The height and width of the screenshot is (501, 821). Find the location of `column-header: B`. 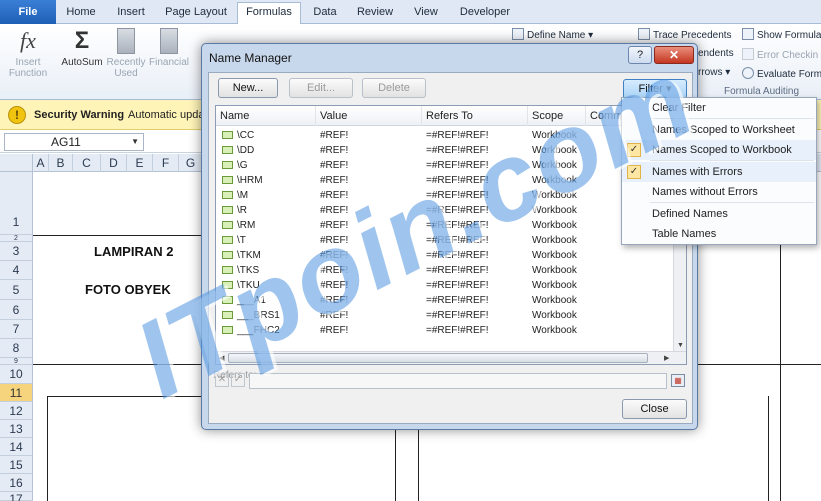

column-header: B is located at coordinates (61, 163).